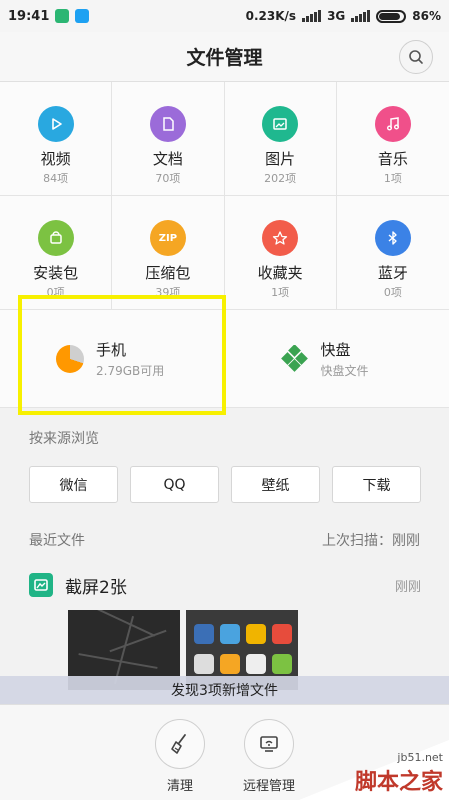 The image size is (449, 800). Describe the element at coordinates (420, 757) in the screenshot. I see `watermark-url: jb51.net` at that location.